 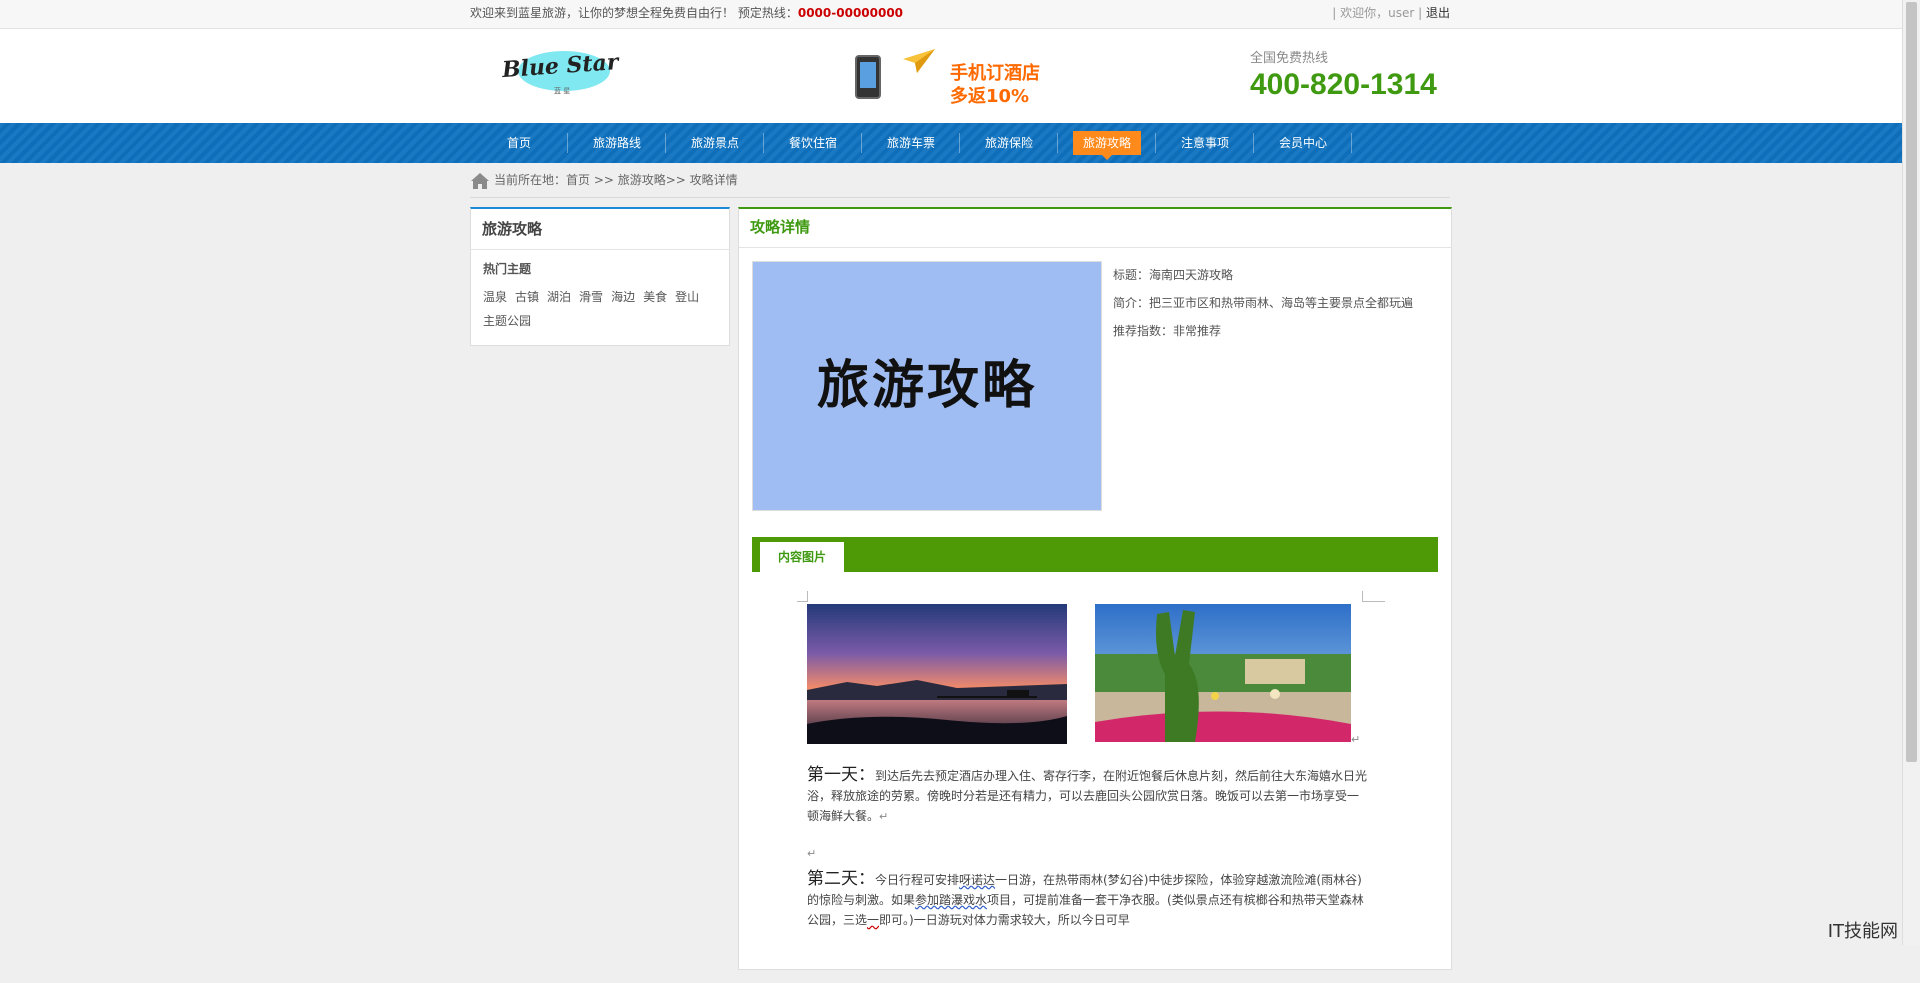 I want to click on nav-item-6: 旅游攻略, so click(x=1107, y=143).